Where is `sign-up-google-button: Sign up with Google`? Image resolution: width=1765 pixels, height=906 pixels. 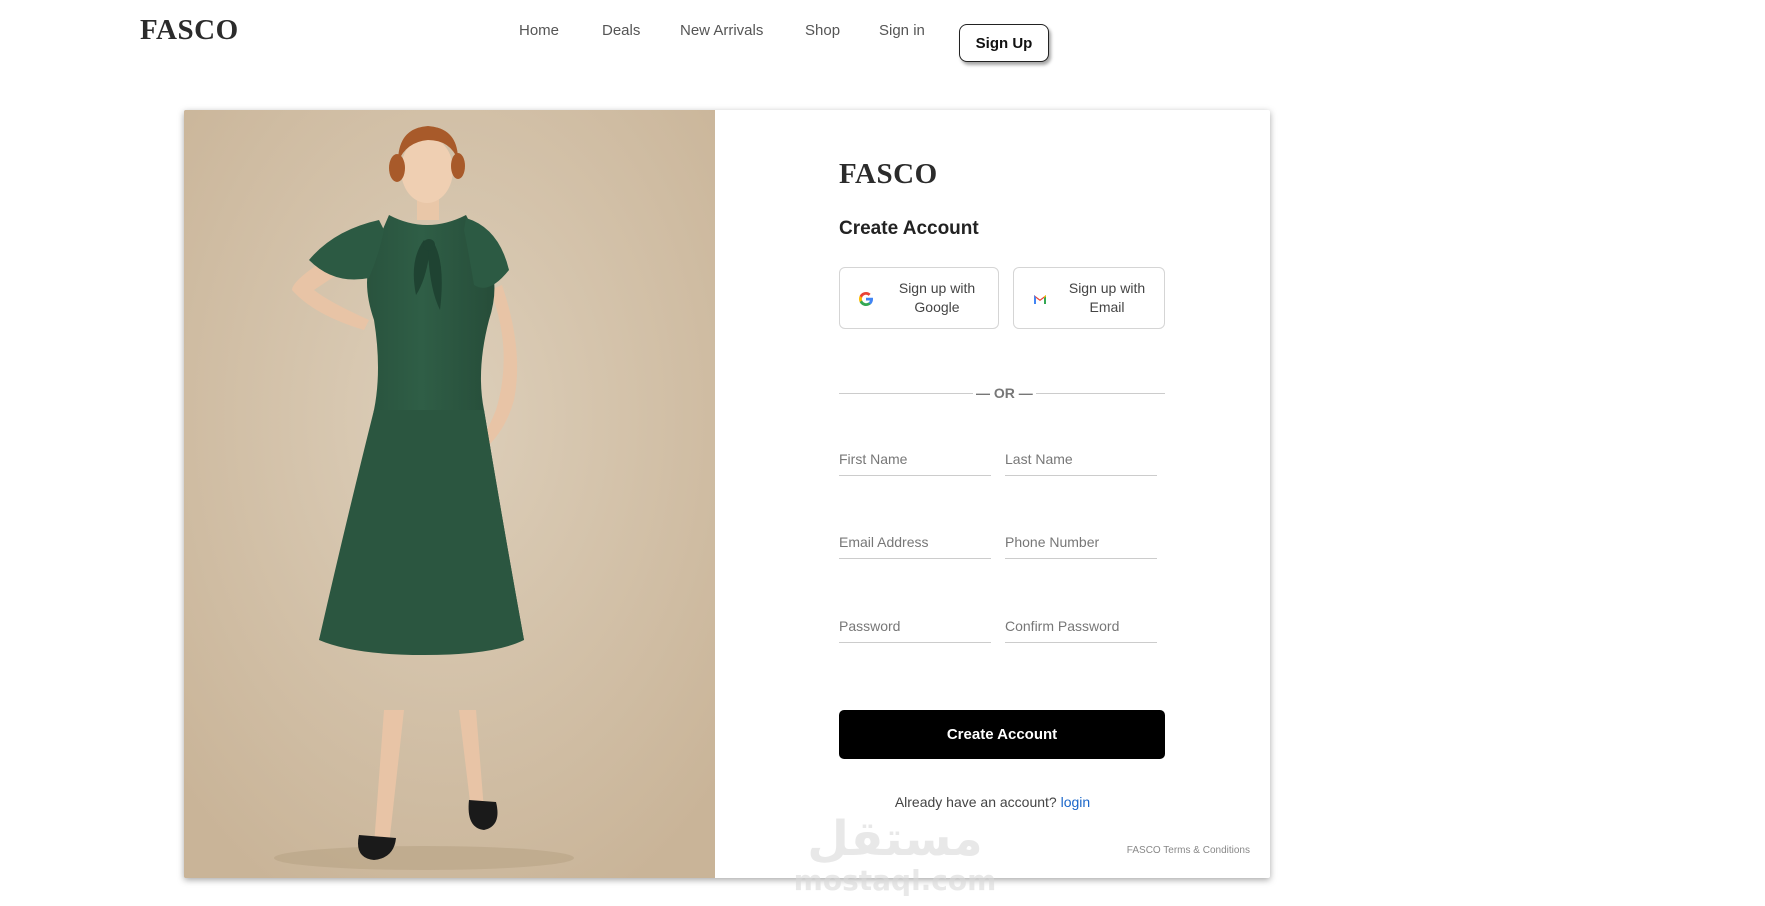 sign-up-google-button: Sign up with Google is located at coordinates (919, 298).